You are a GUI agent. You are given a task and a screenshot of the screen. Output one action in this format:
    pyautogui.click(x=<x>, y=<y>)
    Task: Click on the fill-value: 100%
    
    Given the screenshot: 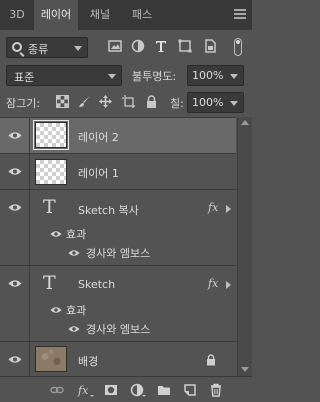 What is the action you would take?
    pyautogui.click(x=208, y=102)
    